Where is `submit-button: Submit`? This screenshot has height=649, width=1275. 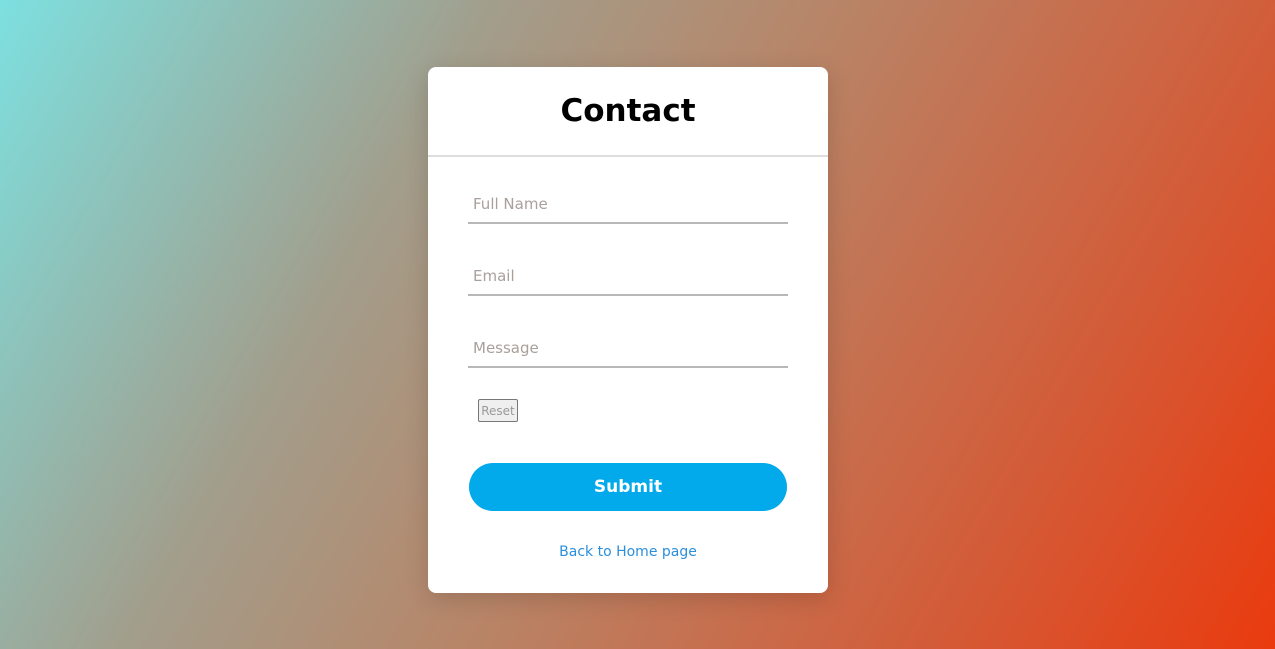
submit-button: Submit is located at coordinates (628, 487).